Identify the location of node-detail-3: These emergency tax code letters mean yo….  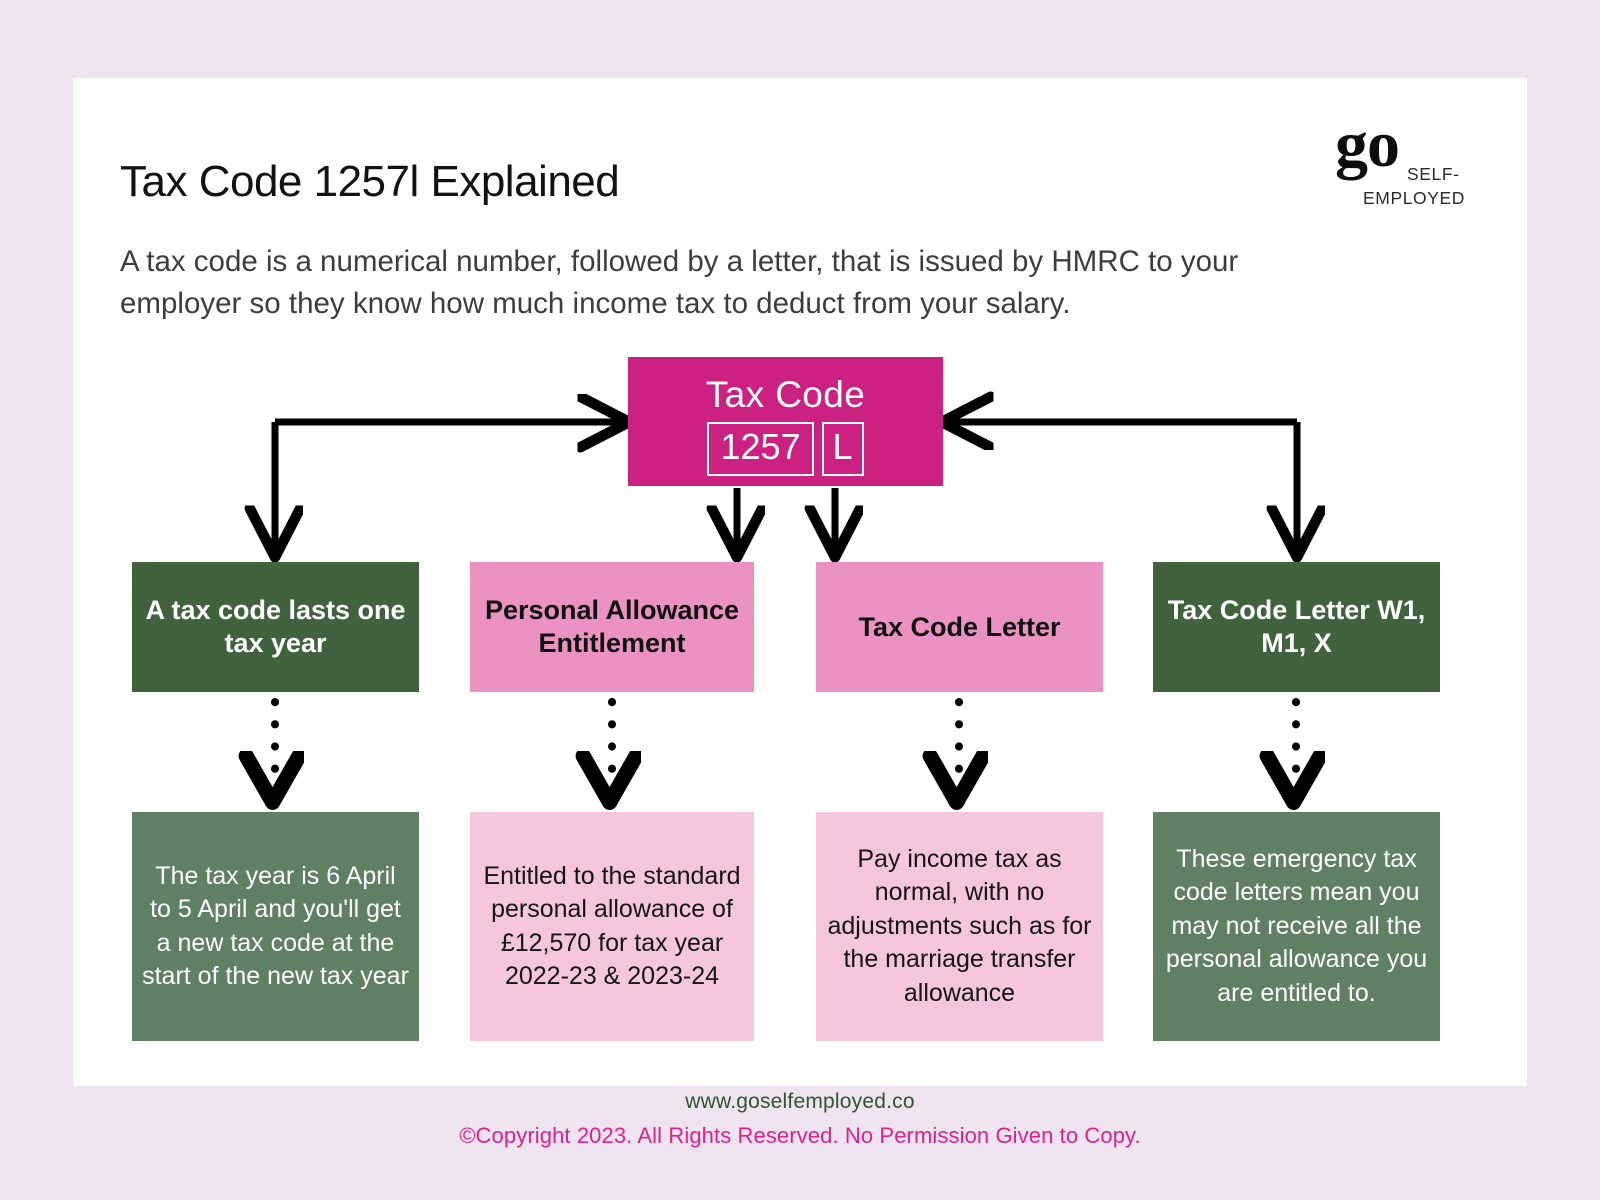
(1296, 926).